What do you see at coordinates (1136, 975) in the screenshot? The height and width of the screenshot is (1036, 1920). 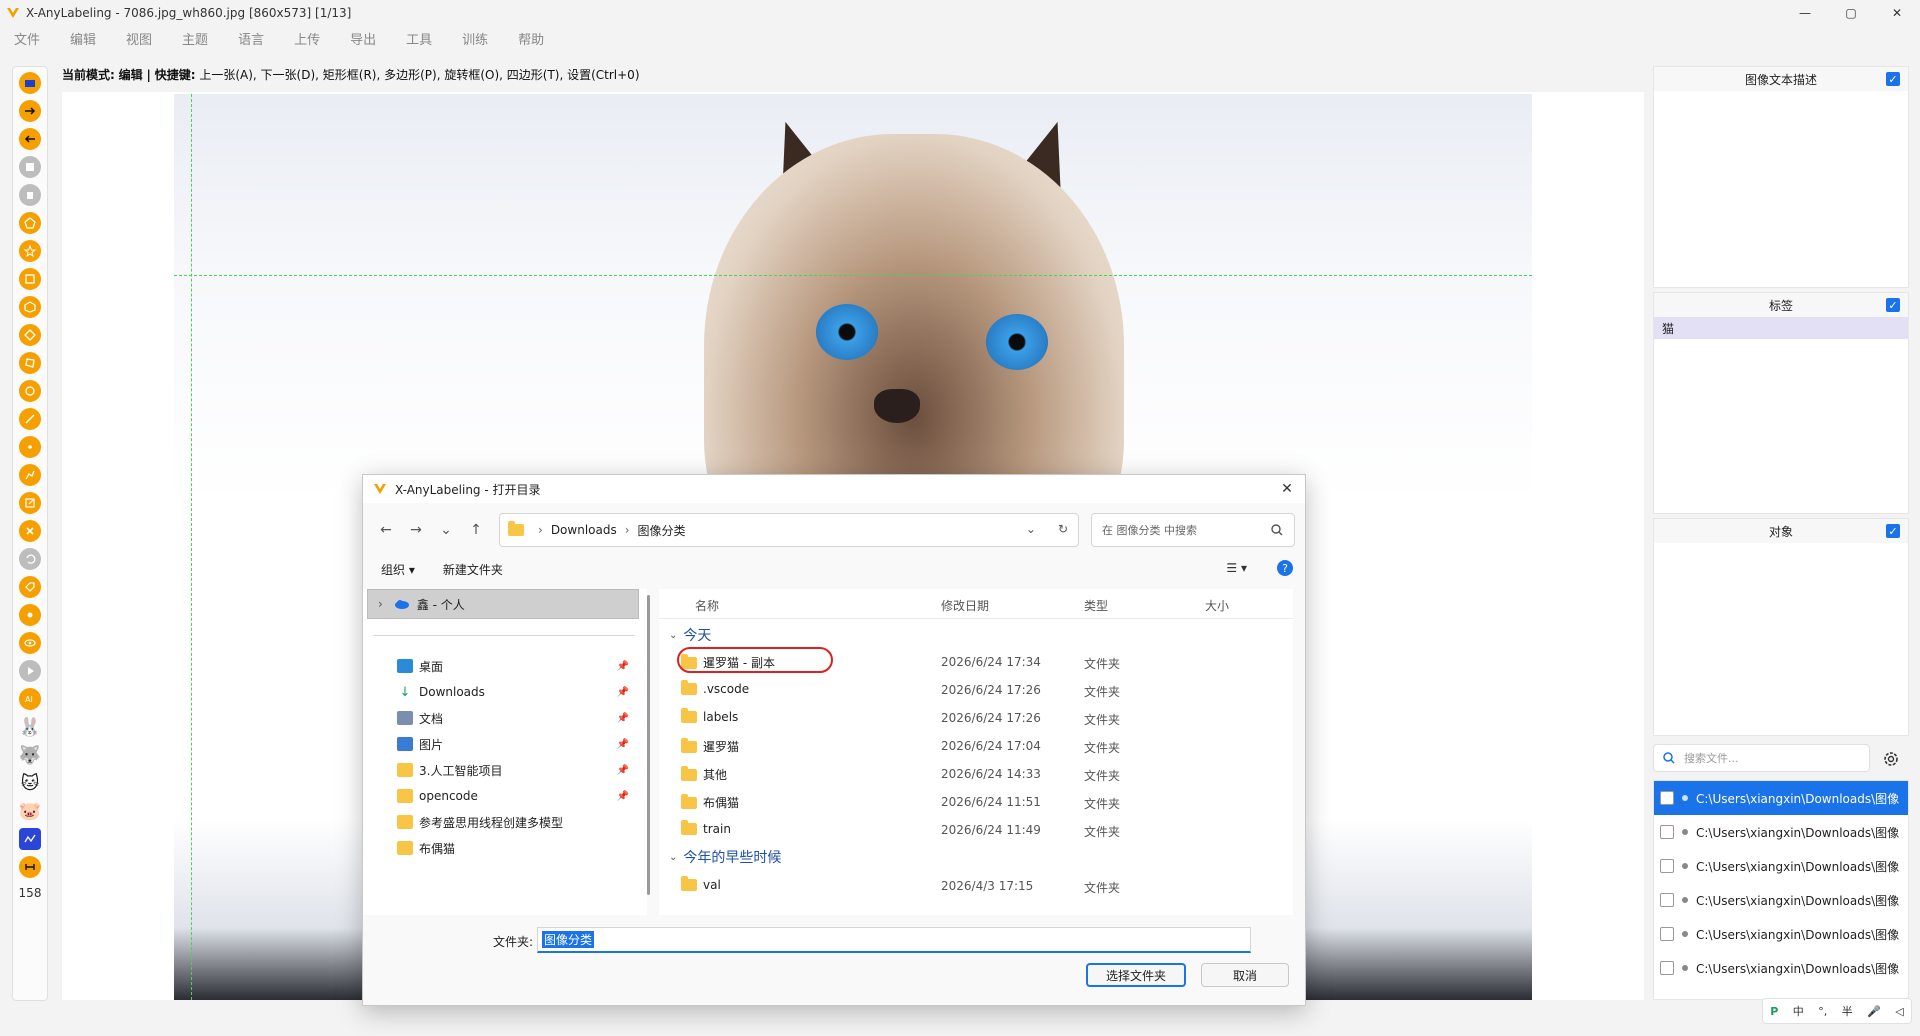 I see `select-folder-button: 选择文件夹` at bounding box center [1136, 975].